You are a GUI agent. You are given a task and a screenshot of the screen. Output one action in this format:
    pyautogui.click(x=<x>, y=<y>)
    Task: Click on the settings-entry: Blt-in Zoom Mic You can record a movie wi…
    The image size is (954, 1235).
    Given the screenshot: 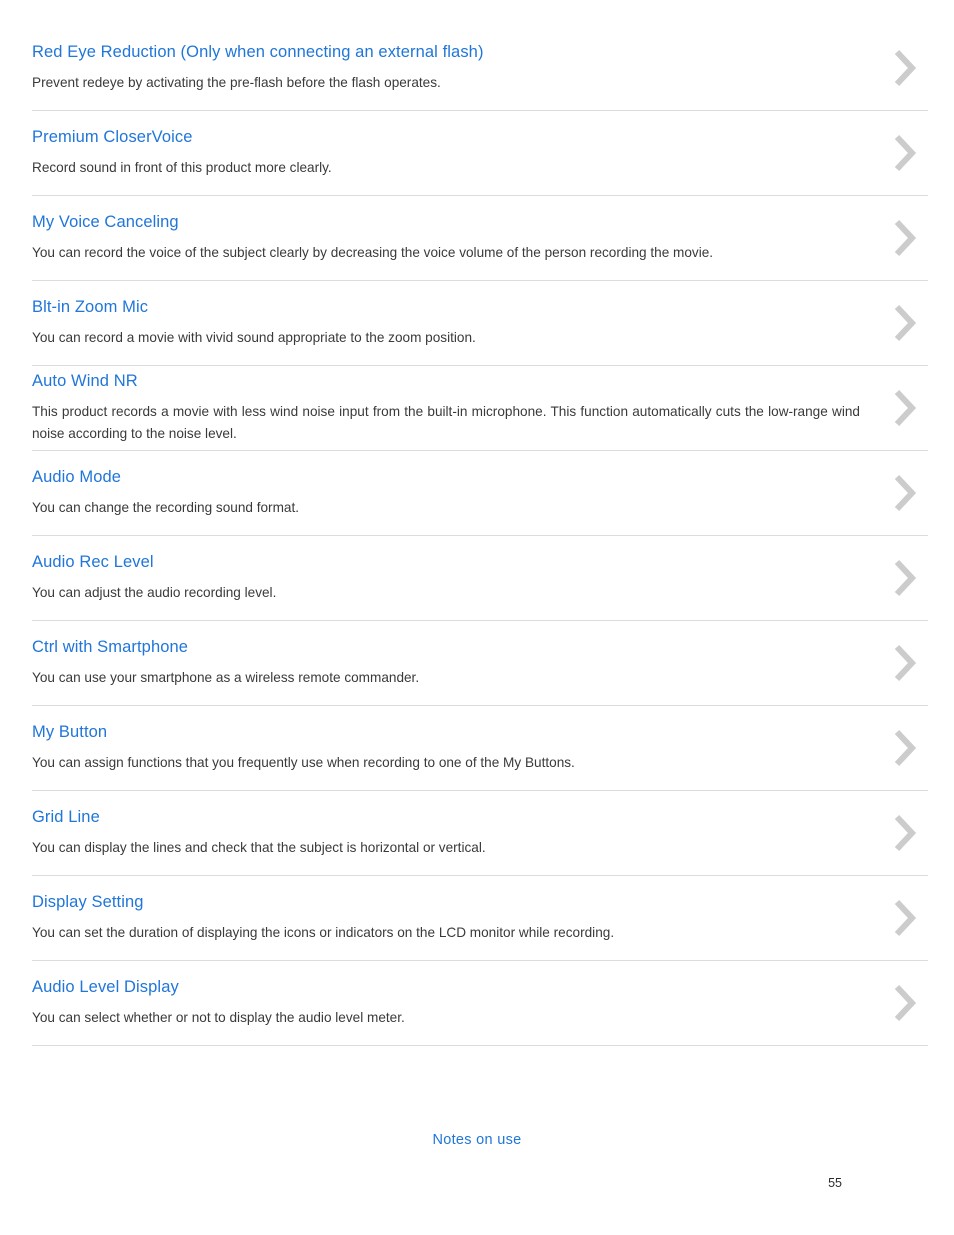 What is the action you would take?
    pyautogui.click(x=480, y=323)
    